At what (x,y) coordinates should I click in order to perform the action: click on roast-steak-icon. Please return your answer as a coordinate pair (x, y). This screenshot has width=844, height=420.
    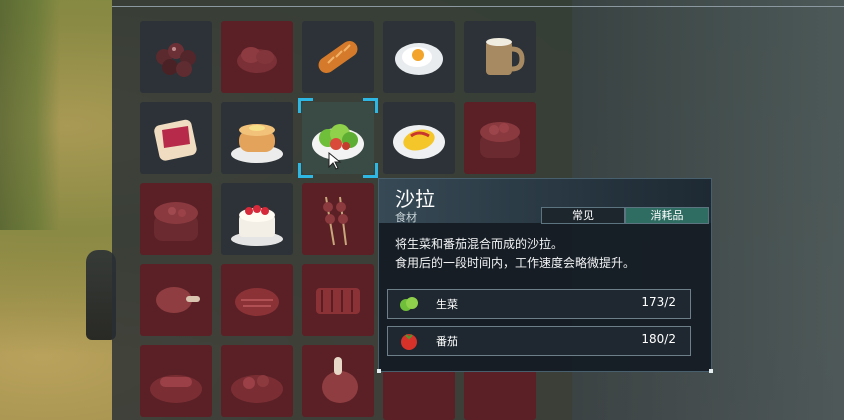
    Looking at the image, I should click on (257, 302).